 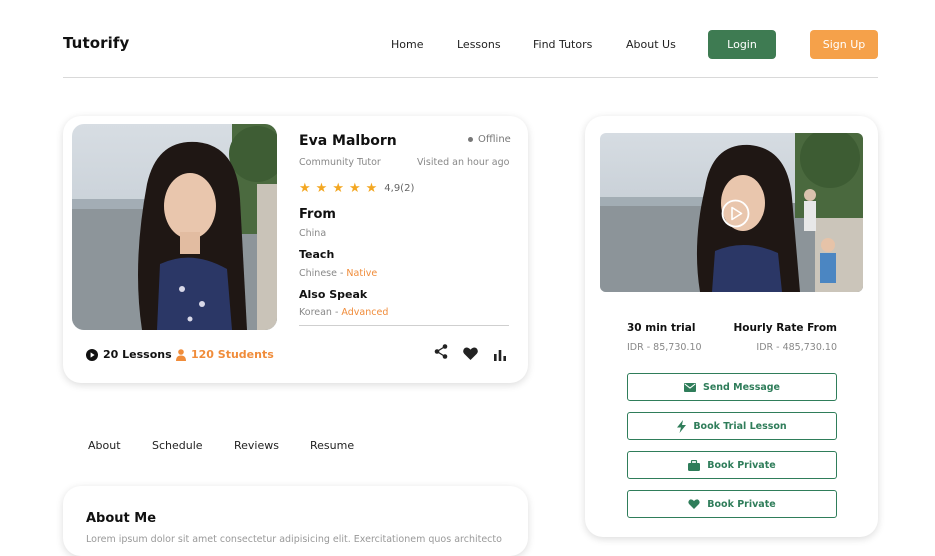 What do you see at coordinates (256, 445) in the screenshot?
I see `tab-reviews: Reviews` at bounding box center [256, 445].